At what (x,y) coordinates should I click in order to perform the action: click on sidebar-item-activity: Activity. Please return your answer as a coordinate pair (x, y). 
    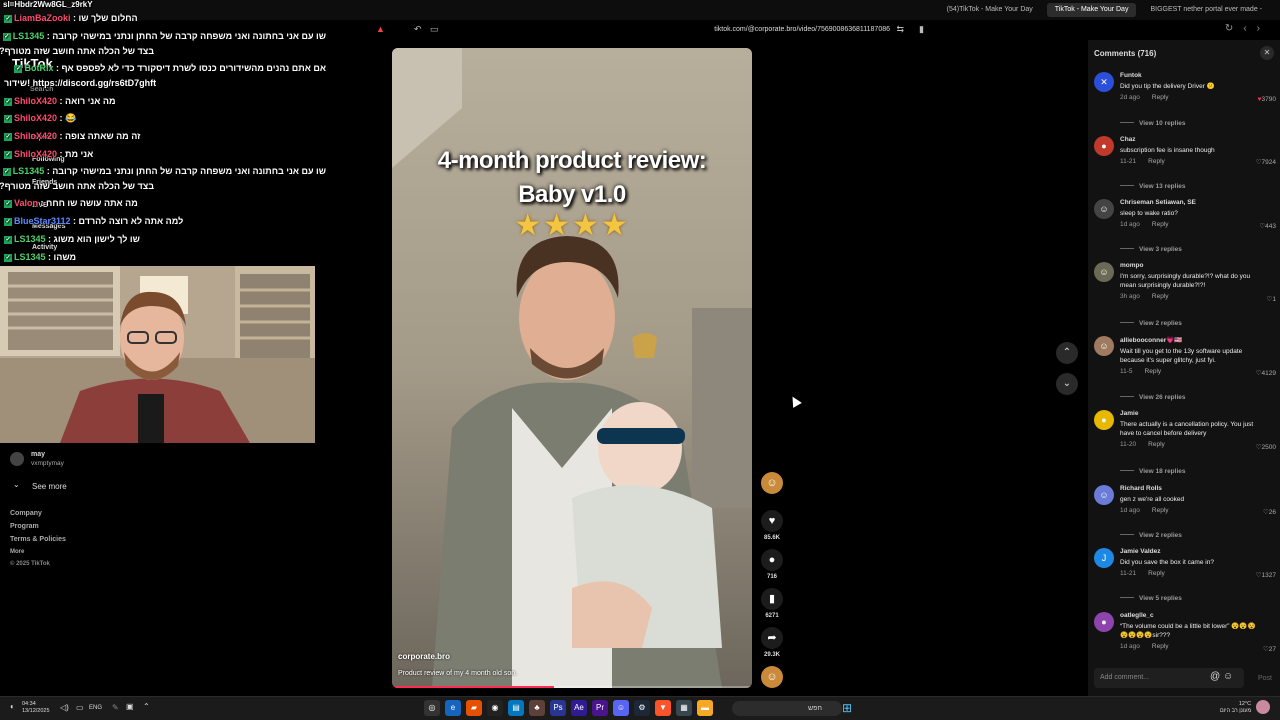
    Looking at the image, I should click on (44, 247).